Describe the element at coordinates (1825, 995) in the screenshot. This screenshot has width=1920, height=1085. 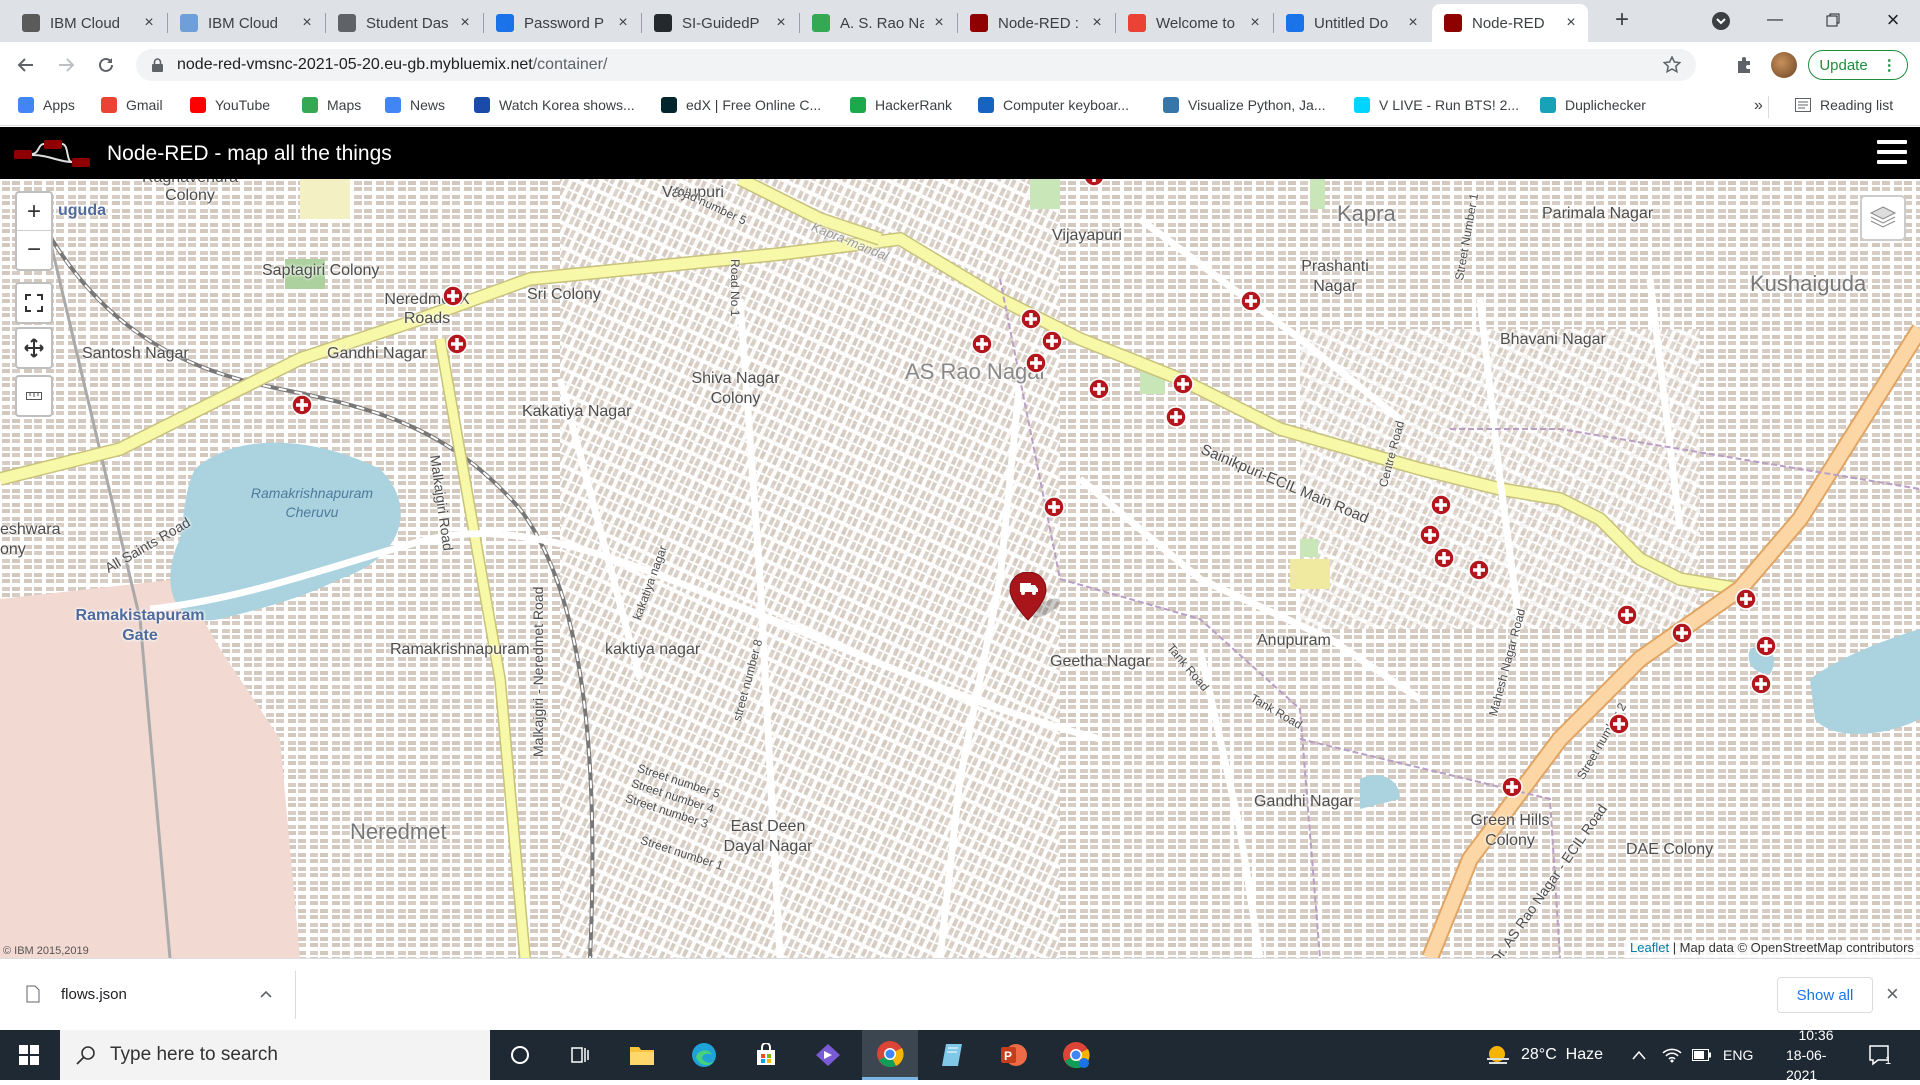
I see `show-all-button: Show all` at that location.